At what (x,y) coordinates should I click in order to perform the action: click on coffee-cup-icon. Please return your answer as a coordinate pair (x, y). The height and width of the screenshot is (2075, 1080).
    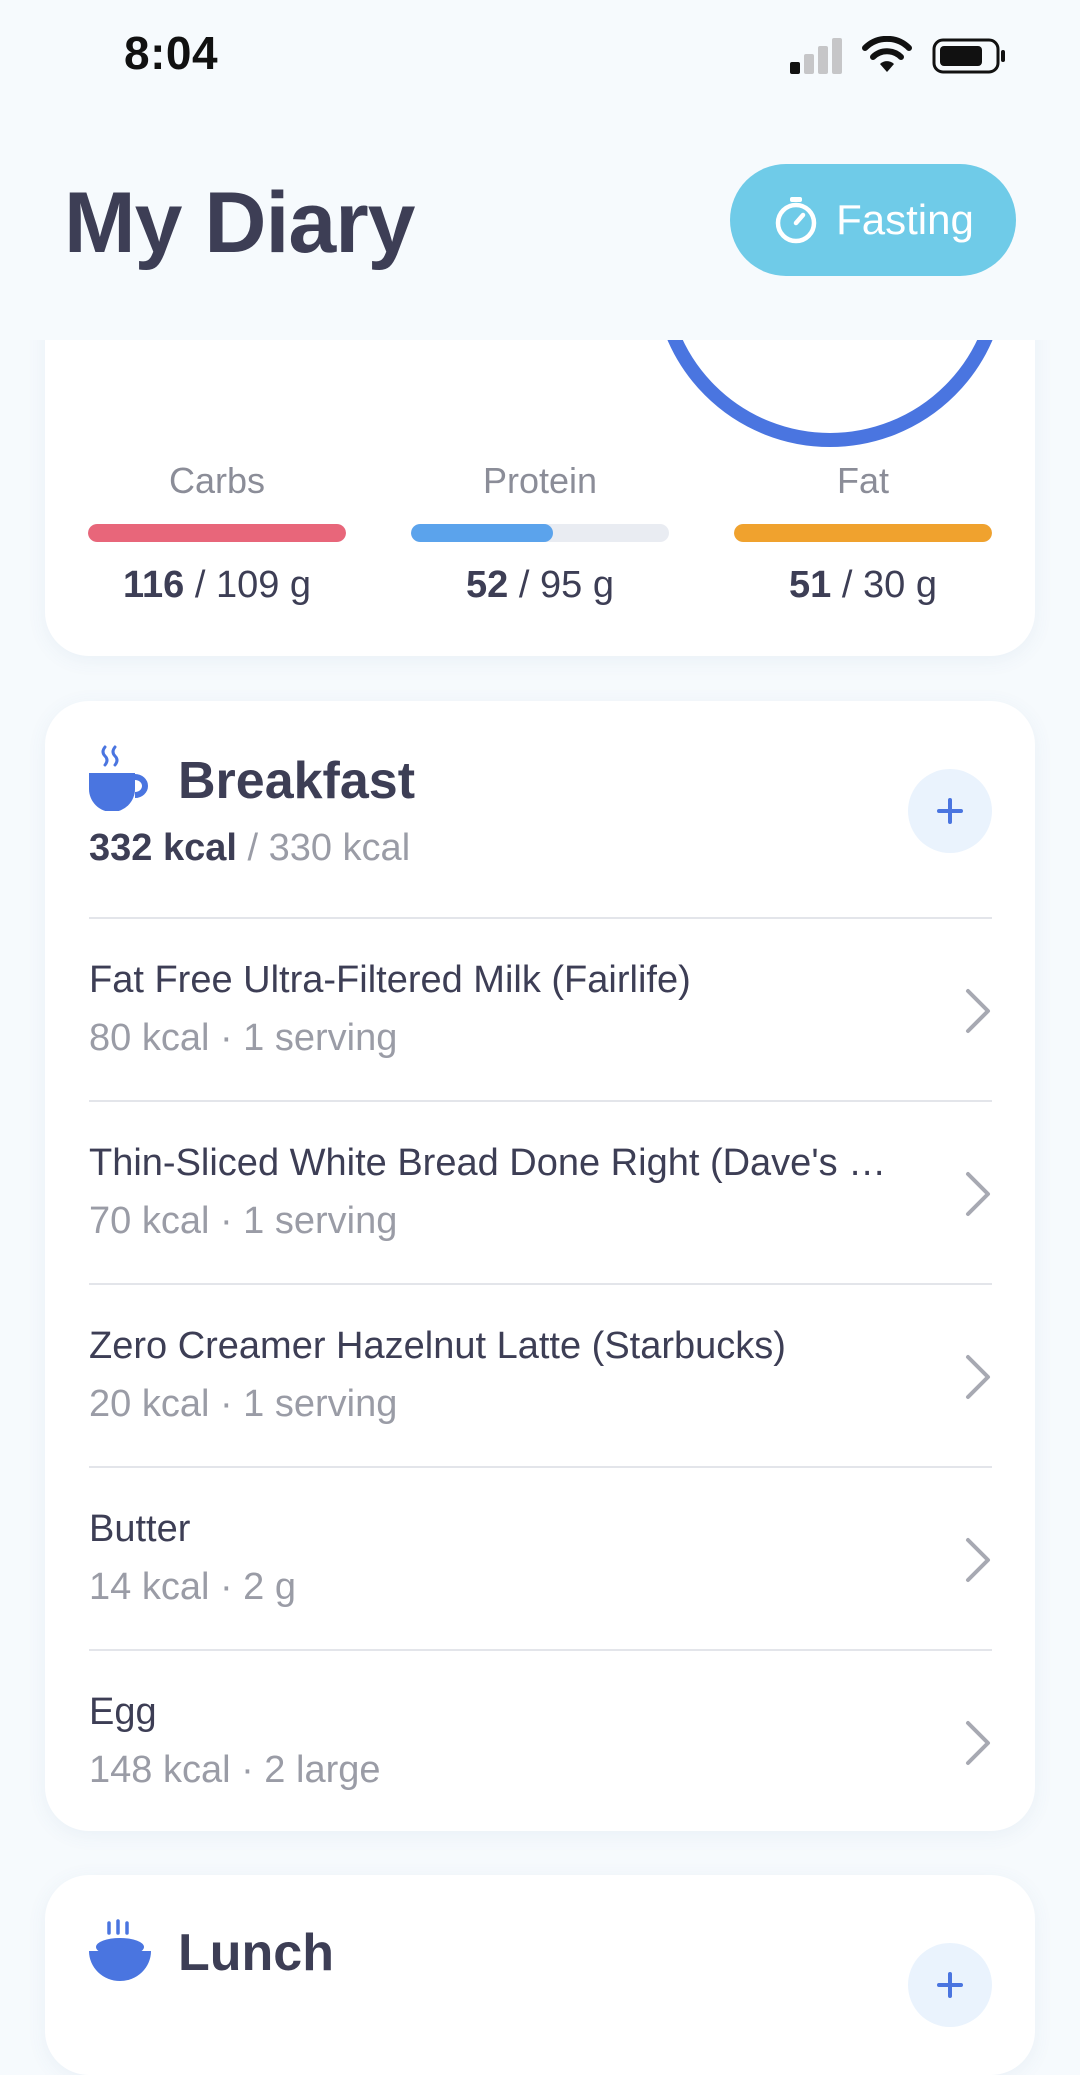
    Looking at the image, I should click on (118, 778).